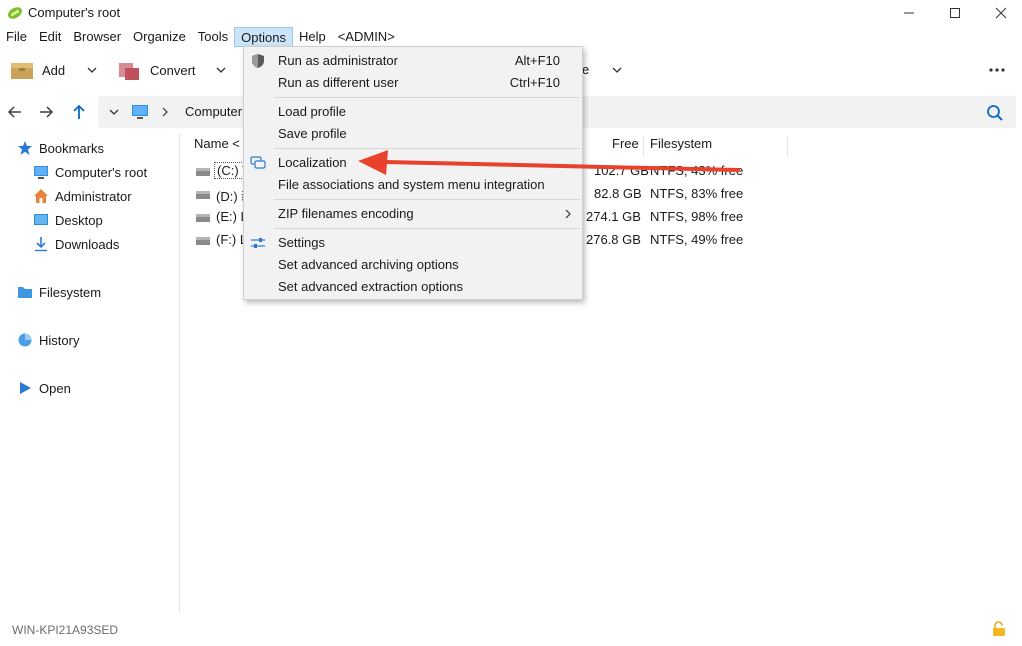  Describe the element at coordinates (101, 172) in the screenshot. I see `sidebar-item-label: Computer's root` at that location.